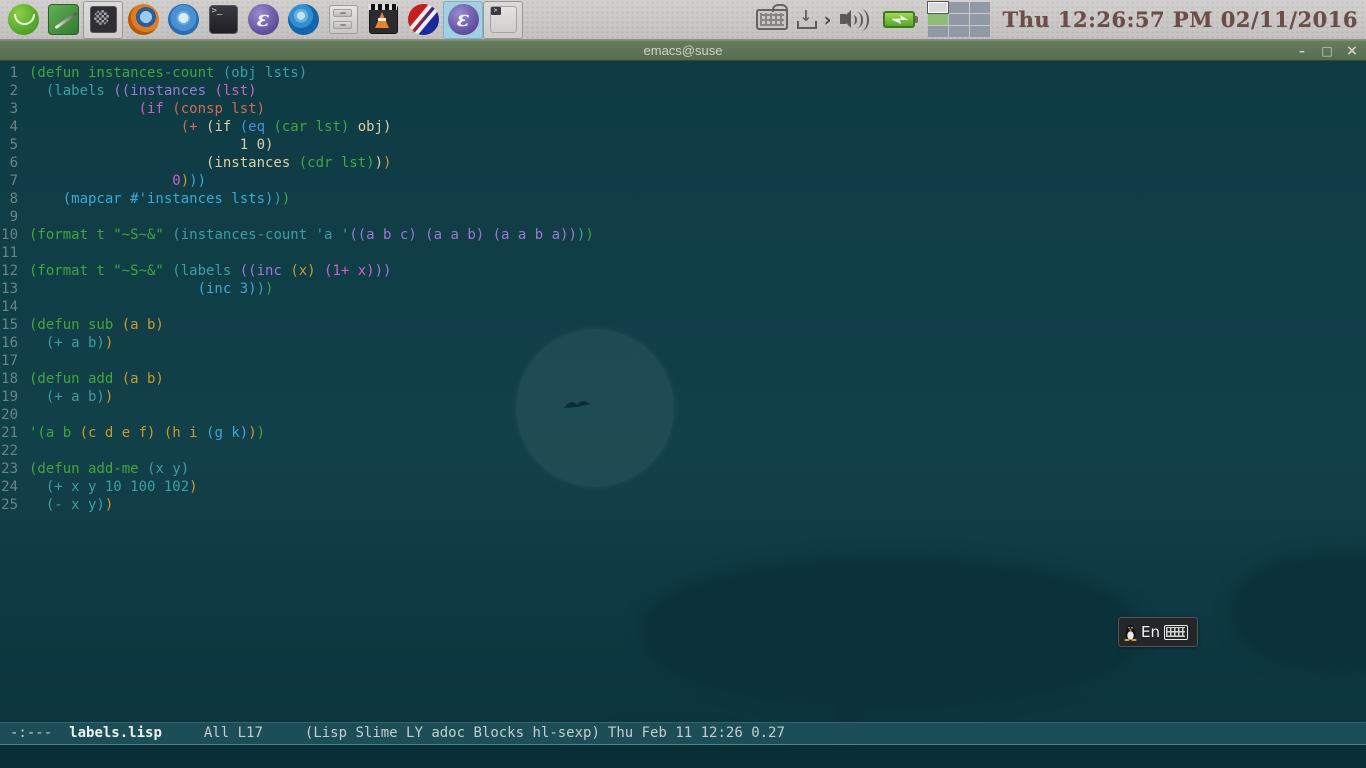 Image resolution: width=1366 pixels, height=768 pixels. Describe the element at coordinates (683, 217) in the screenshot. I see `code-line: 9` at that location.